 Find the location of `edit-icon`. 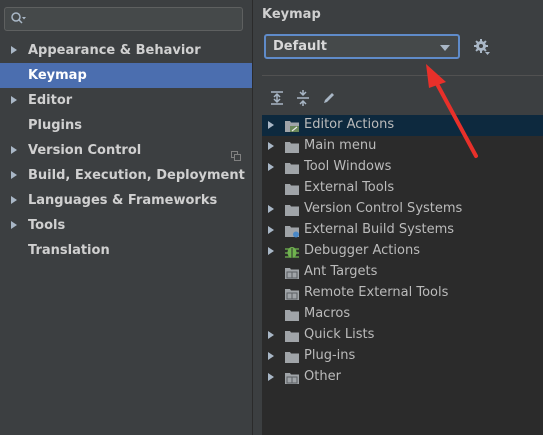

edit-icon is located at coordinates (329, 98).